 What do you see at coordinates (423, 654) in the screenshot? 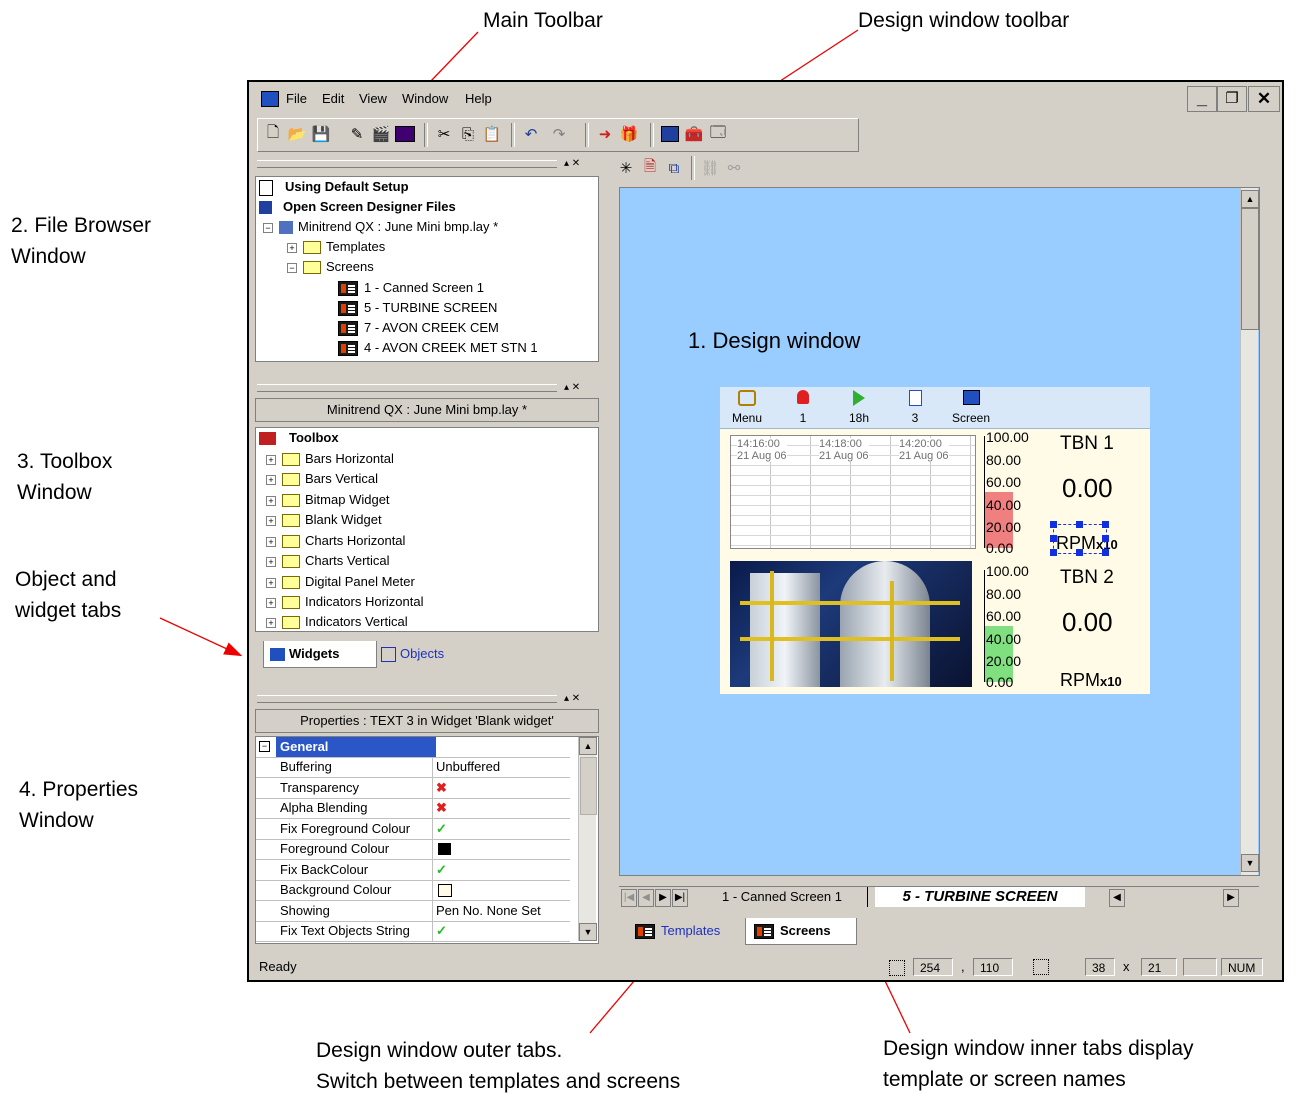
I see `tab-objects: Objects` at bounding box center [423, 654].